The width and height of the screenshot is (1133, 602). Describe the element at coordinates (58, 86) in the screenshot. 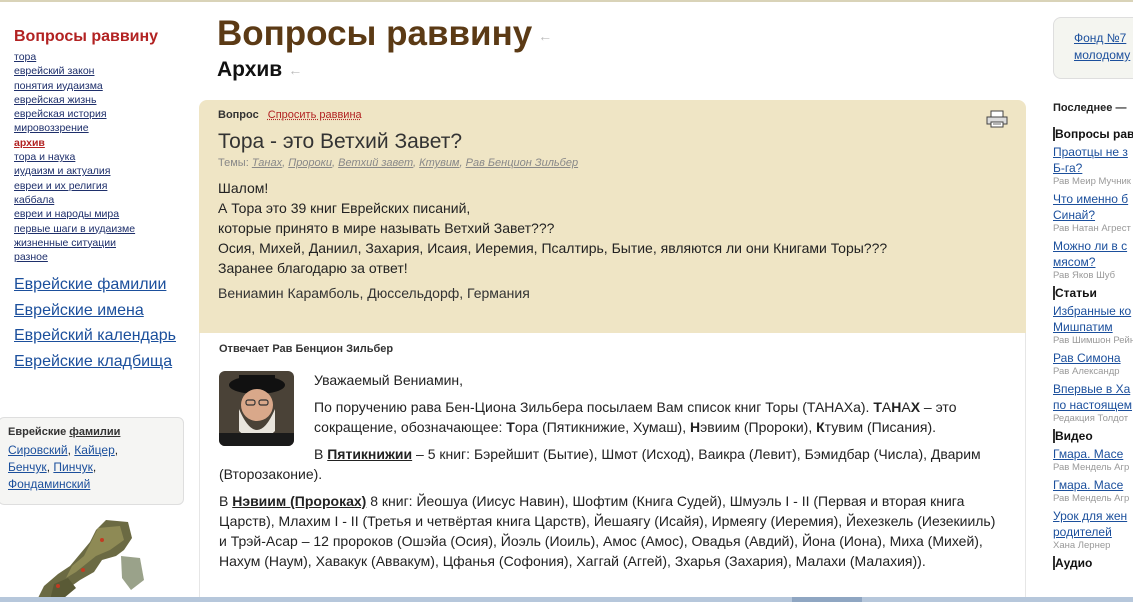

I see `sidebar-nav-link: понятия иудаизма` at that location.